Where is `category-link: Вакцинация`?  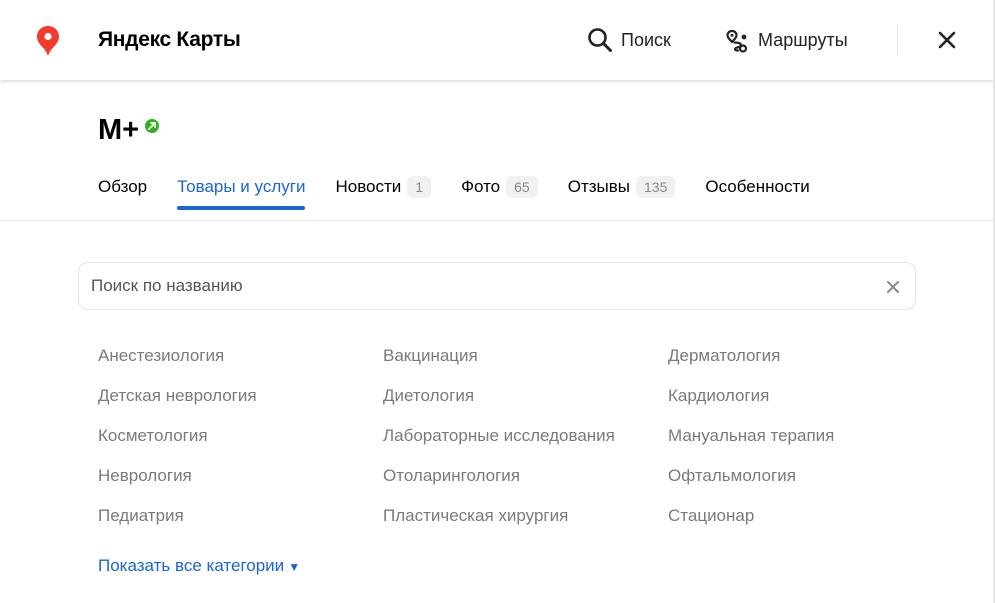
category-link: Вакцинация is located at coordinates (430, 356).